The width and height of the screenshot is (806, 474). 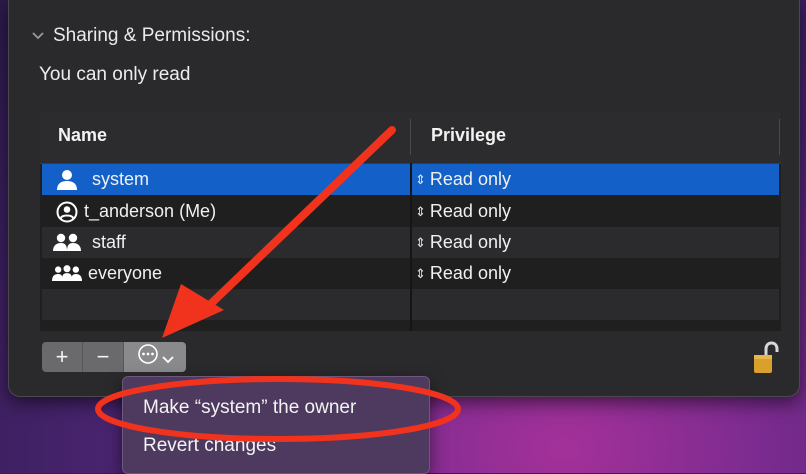 I want to click on column-header-privilege: Privilege, so click(x=468, y=135).